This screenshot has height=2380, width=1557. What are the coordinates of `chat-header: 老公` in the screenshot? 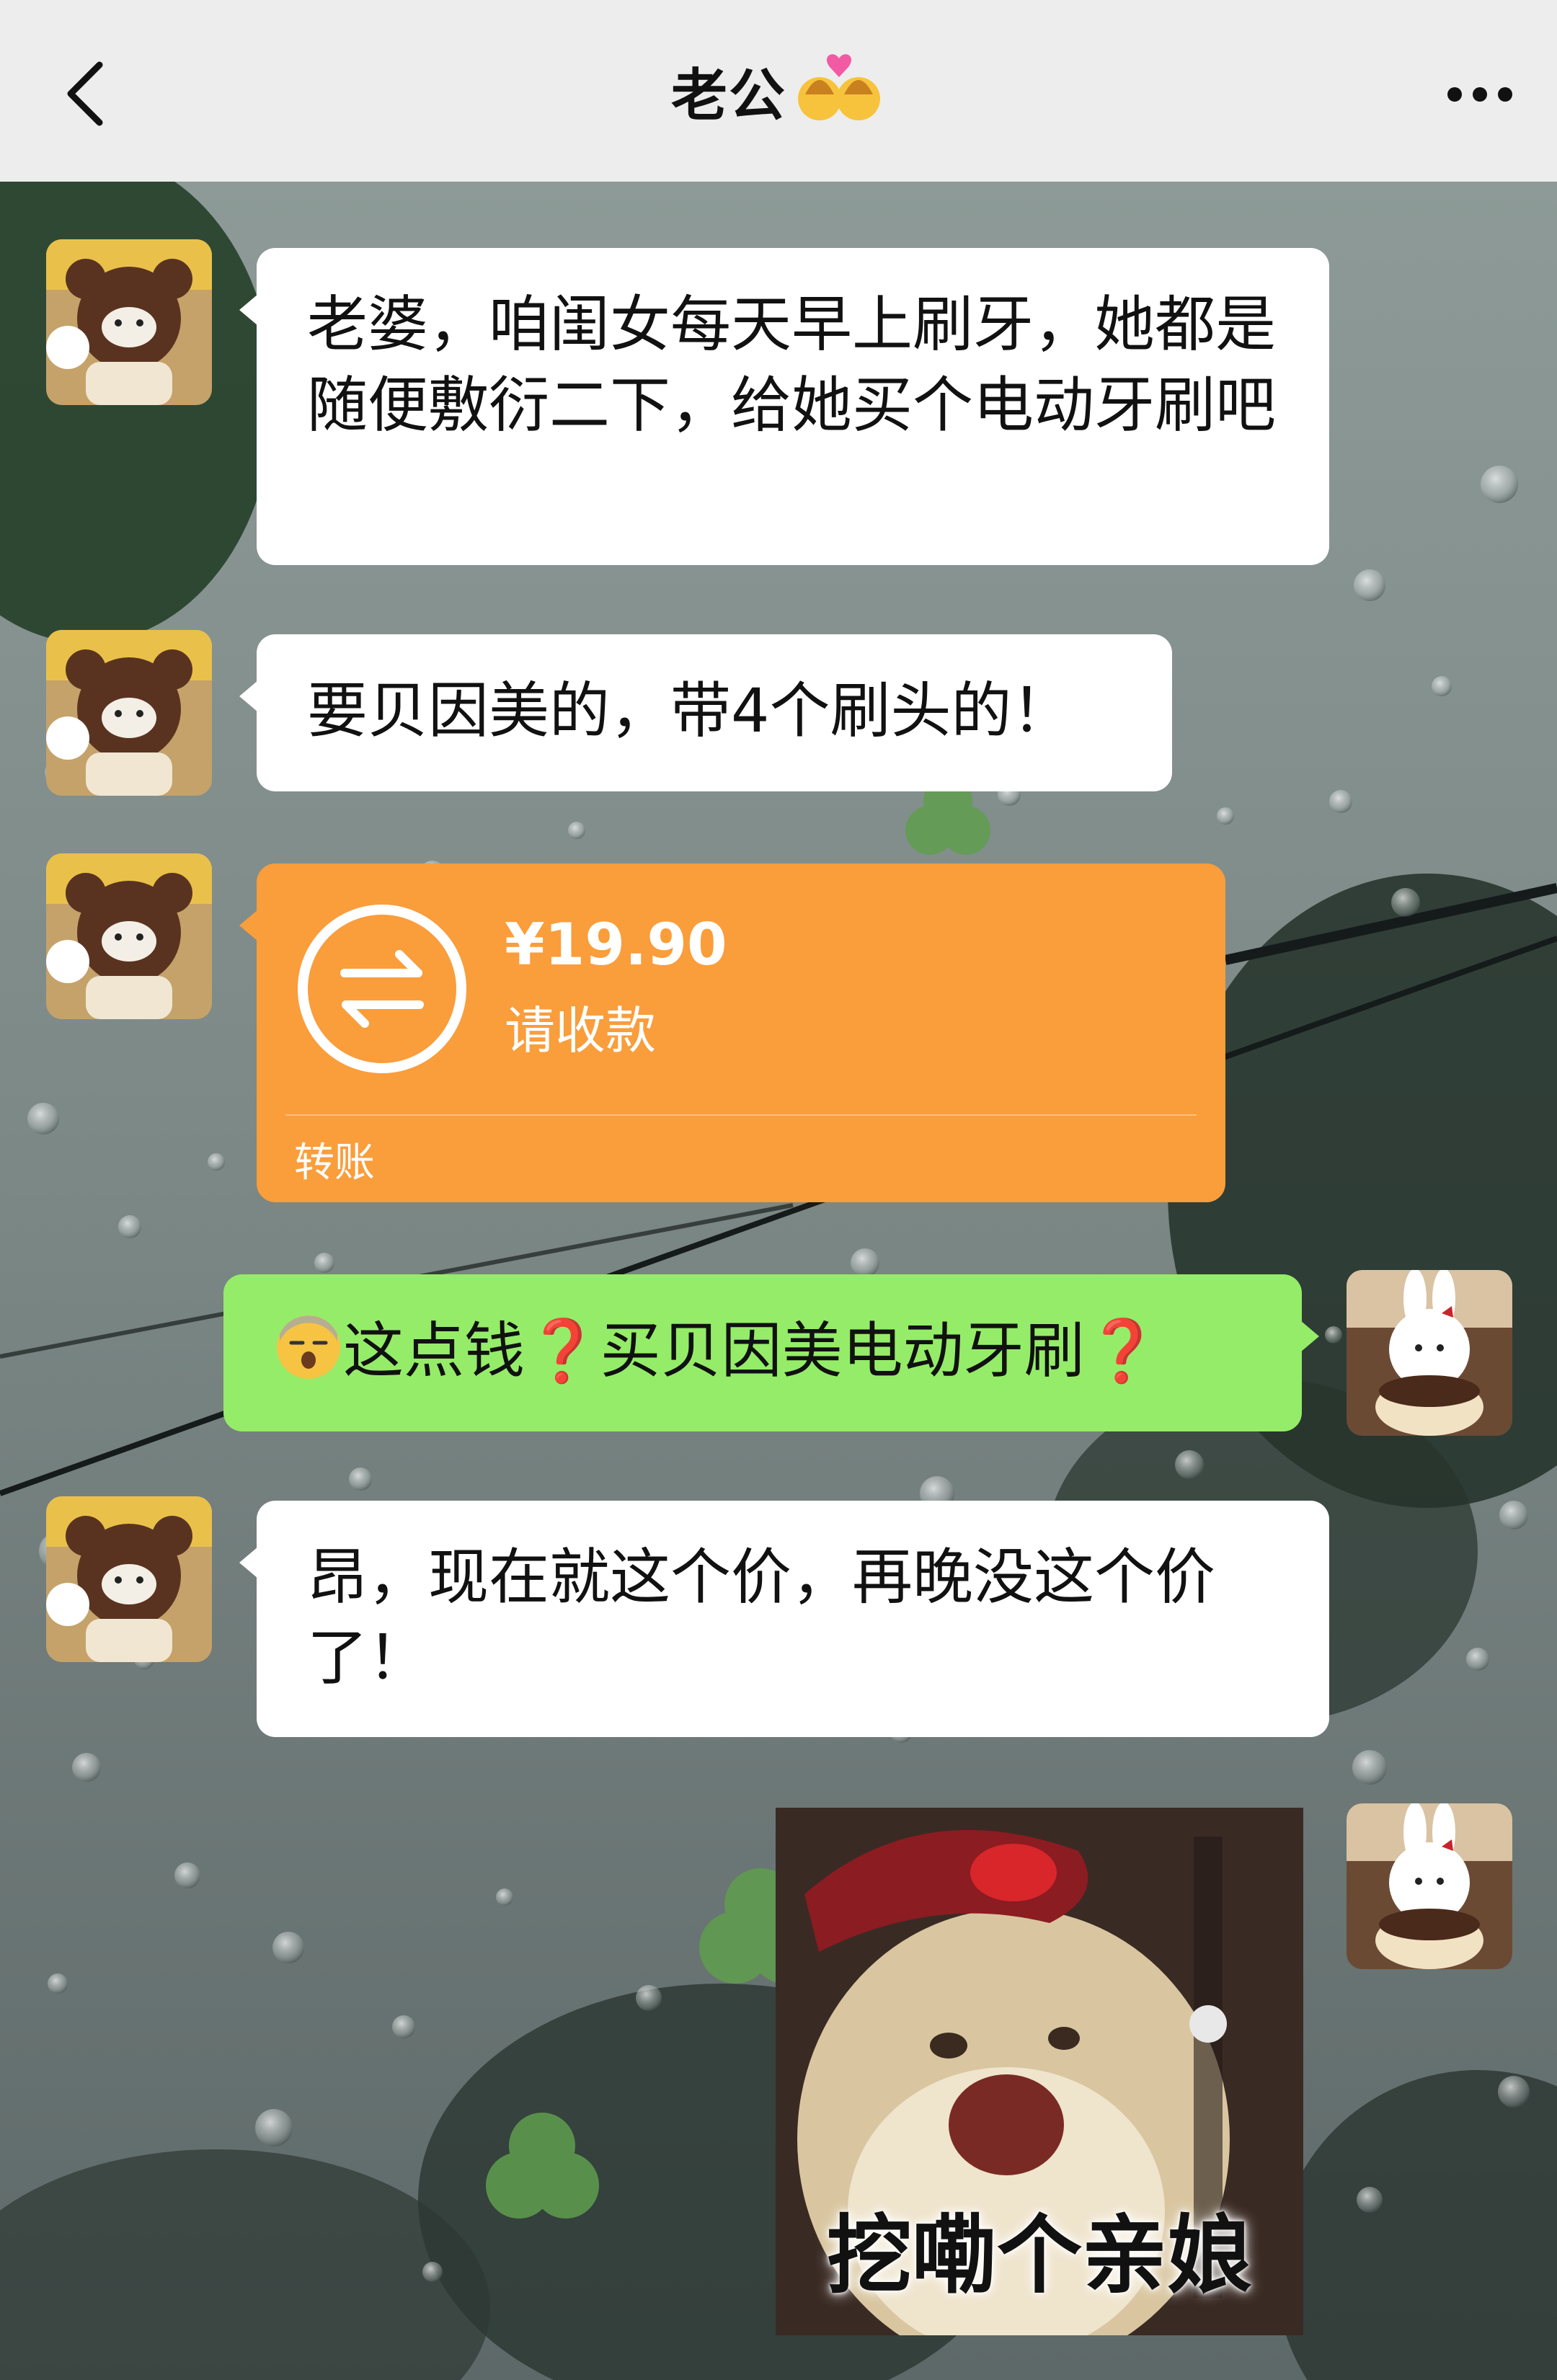 It's located at (778, 91).